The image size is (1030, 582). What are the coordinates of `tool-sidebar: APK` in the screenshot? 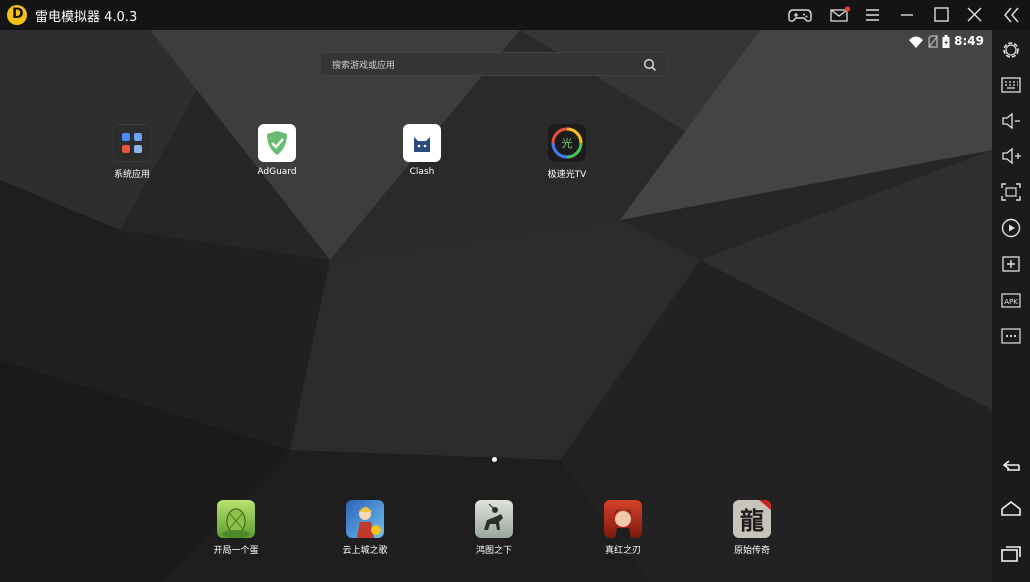 It's located at (1011, 306).